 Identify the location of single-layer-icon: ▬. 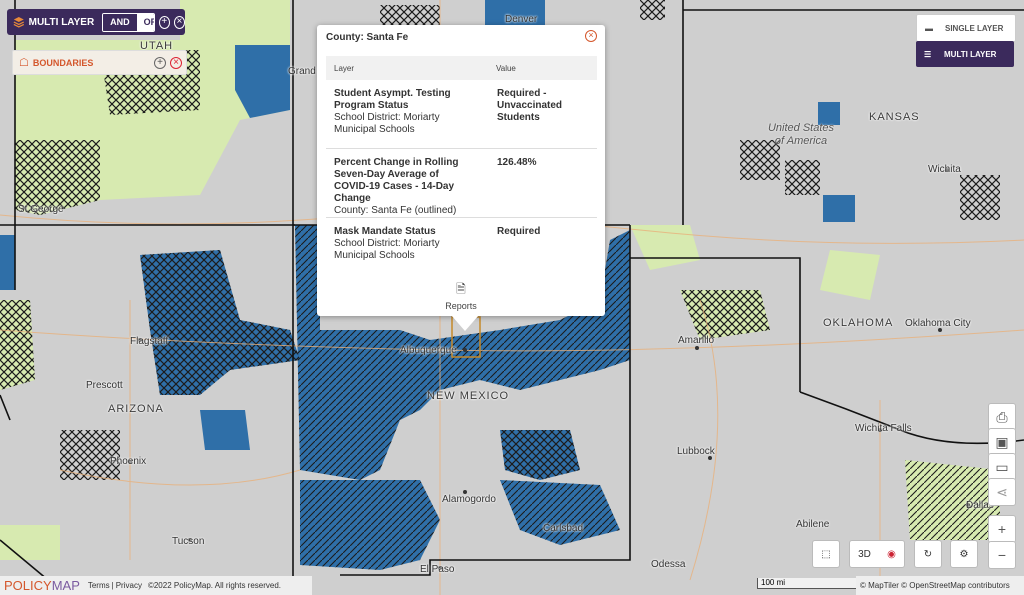
(929, 28).